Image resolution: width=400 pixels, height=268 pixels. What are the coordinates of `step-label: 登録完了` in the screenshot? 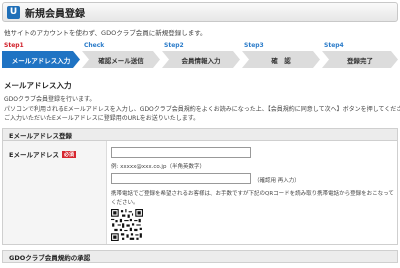 It's located at (360, 59).